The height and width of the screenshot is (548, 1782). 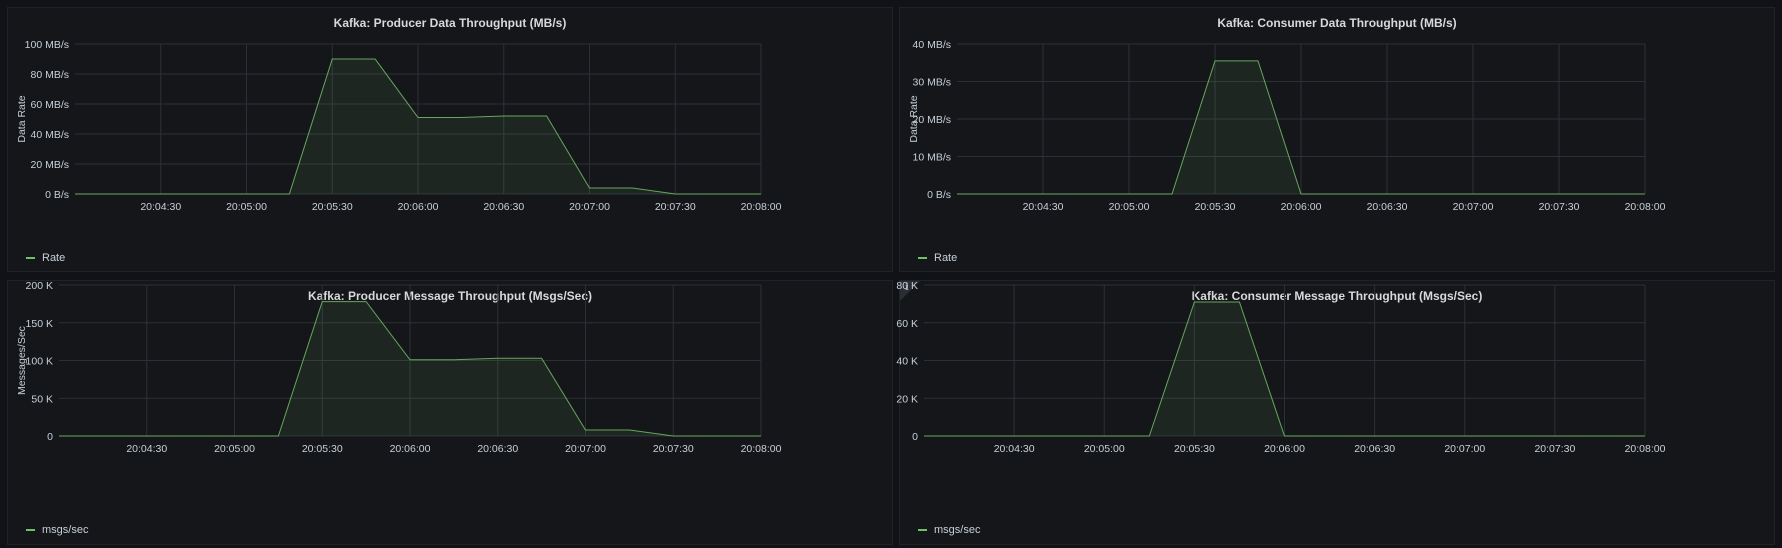 What do you see at coordinates (931, 83) in the screenshot?
I see `y-tick-label: 30 MB/s` at bounding box center [931, 83].